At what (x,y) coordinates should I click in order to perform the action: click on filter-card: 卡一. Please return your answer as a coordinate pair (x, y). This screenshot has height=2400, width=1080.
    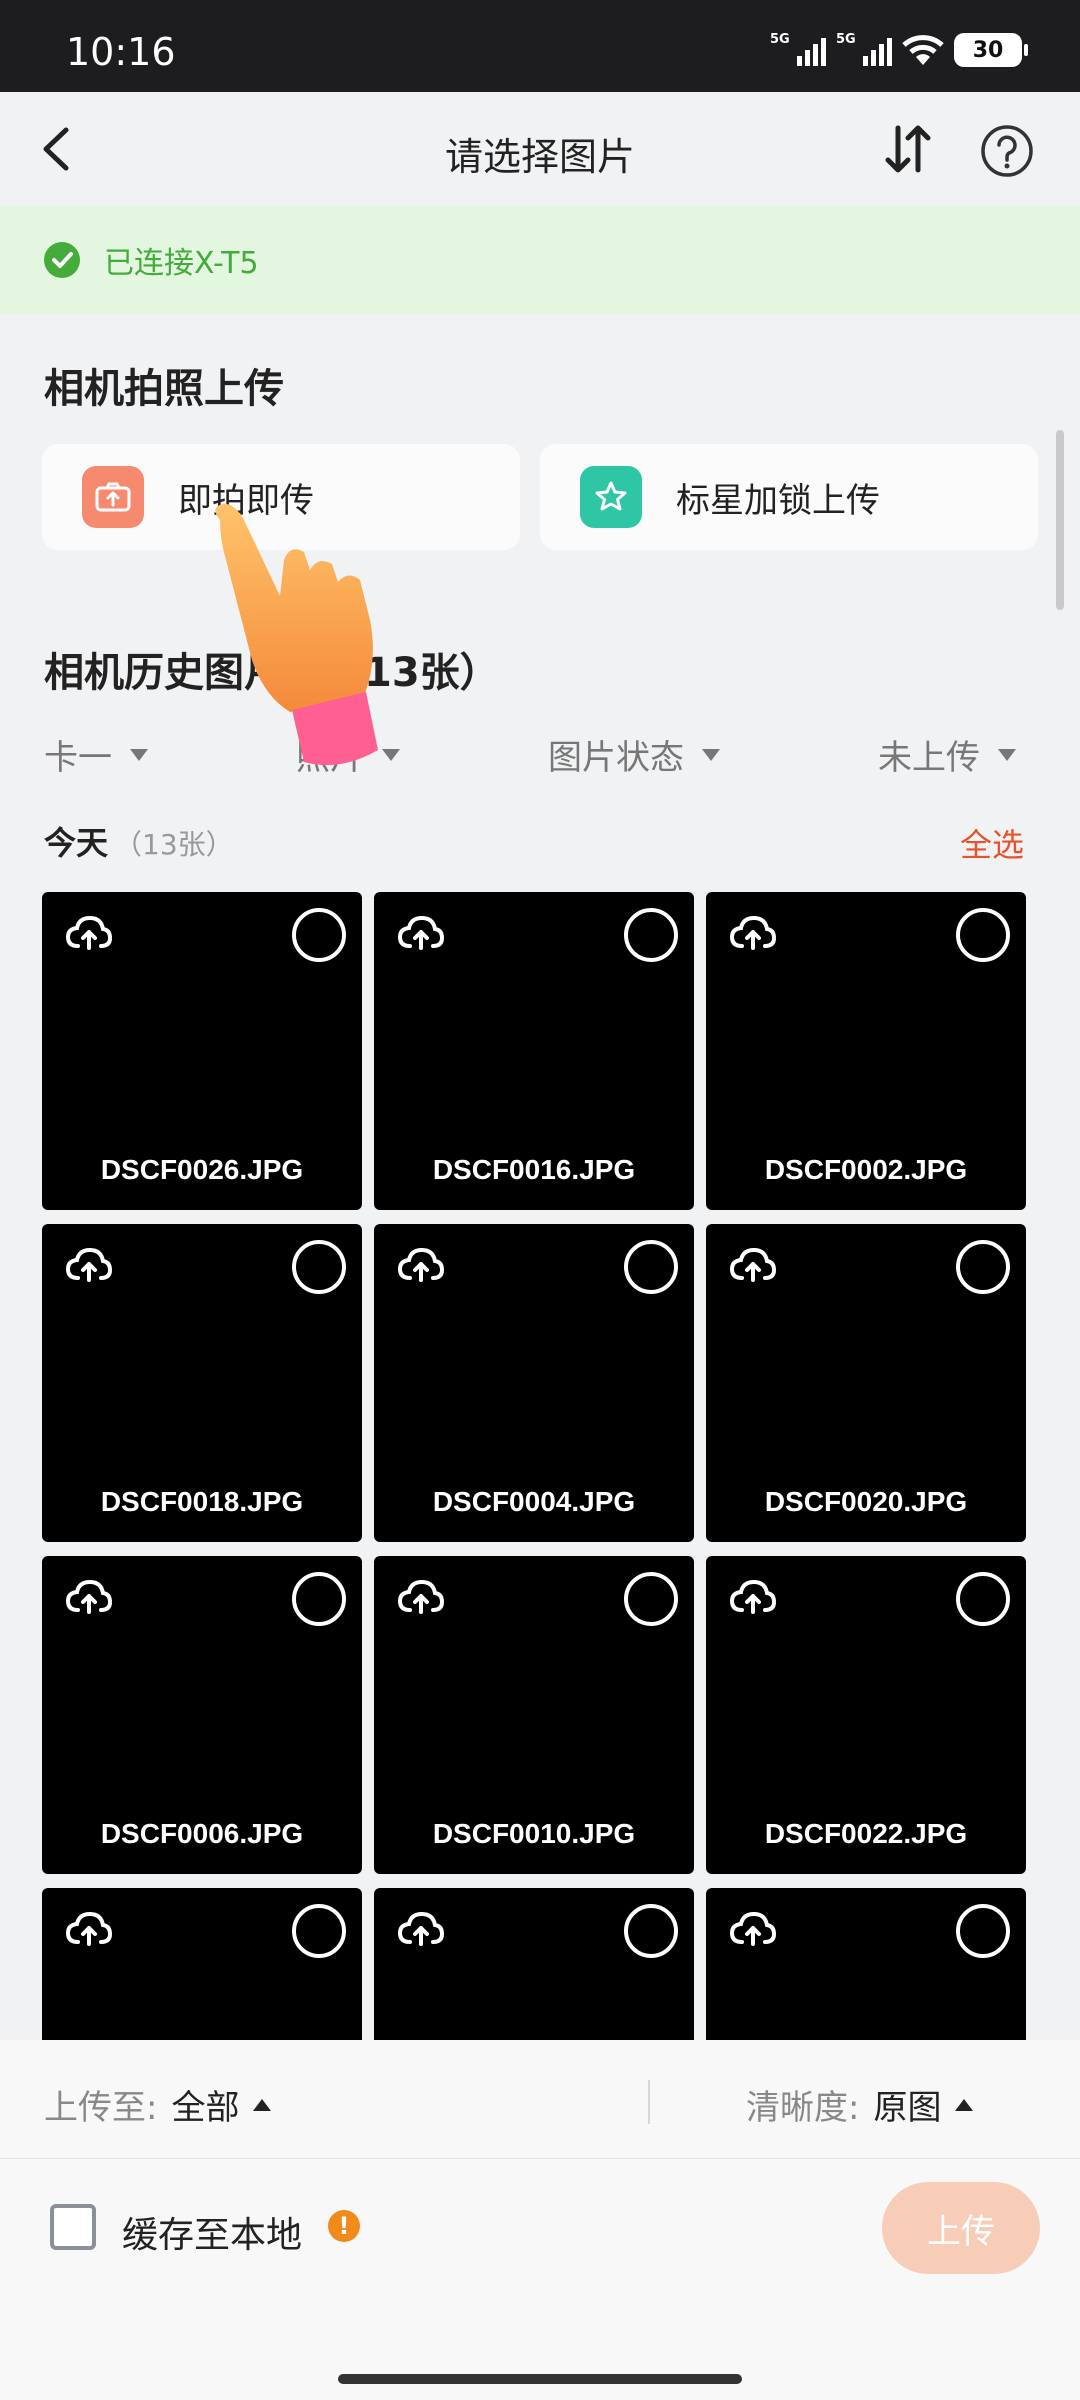
    Looking at the image, I should click on (96, 754).